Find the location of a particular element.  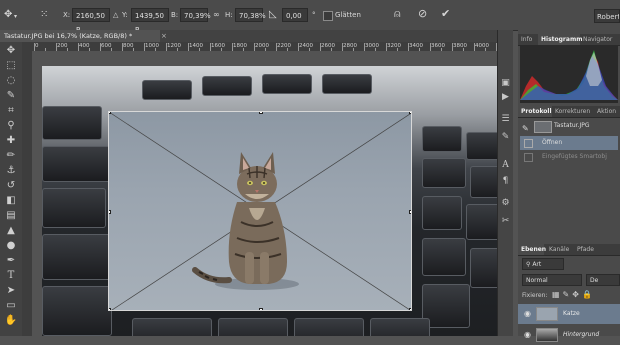

path-selection-tool-icon: ➤ is located at coordinates (11, 291).